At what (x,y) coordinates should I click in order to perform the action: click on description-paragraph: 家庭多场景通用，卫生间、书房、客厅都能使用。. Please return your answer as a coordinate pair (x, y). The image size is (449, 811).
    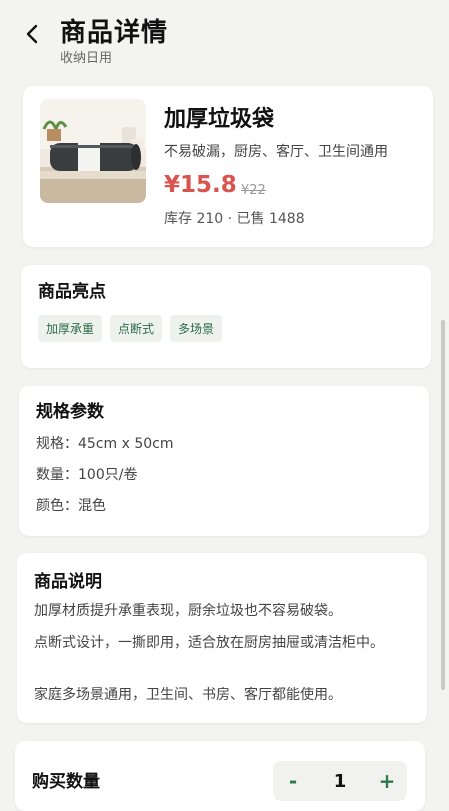
    Looking at the image, I should click on (188, 695).